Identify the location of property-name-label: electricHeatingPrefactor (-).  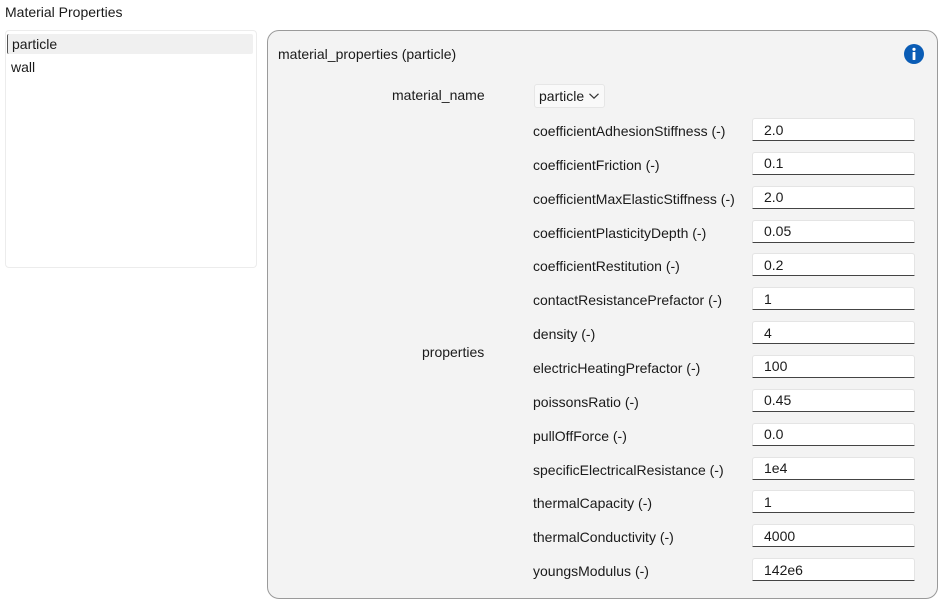
(617, 367).